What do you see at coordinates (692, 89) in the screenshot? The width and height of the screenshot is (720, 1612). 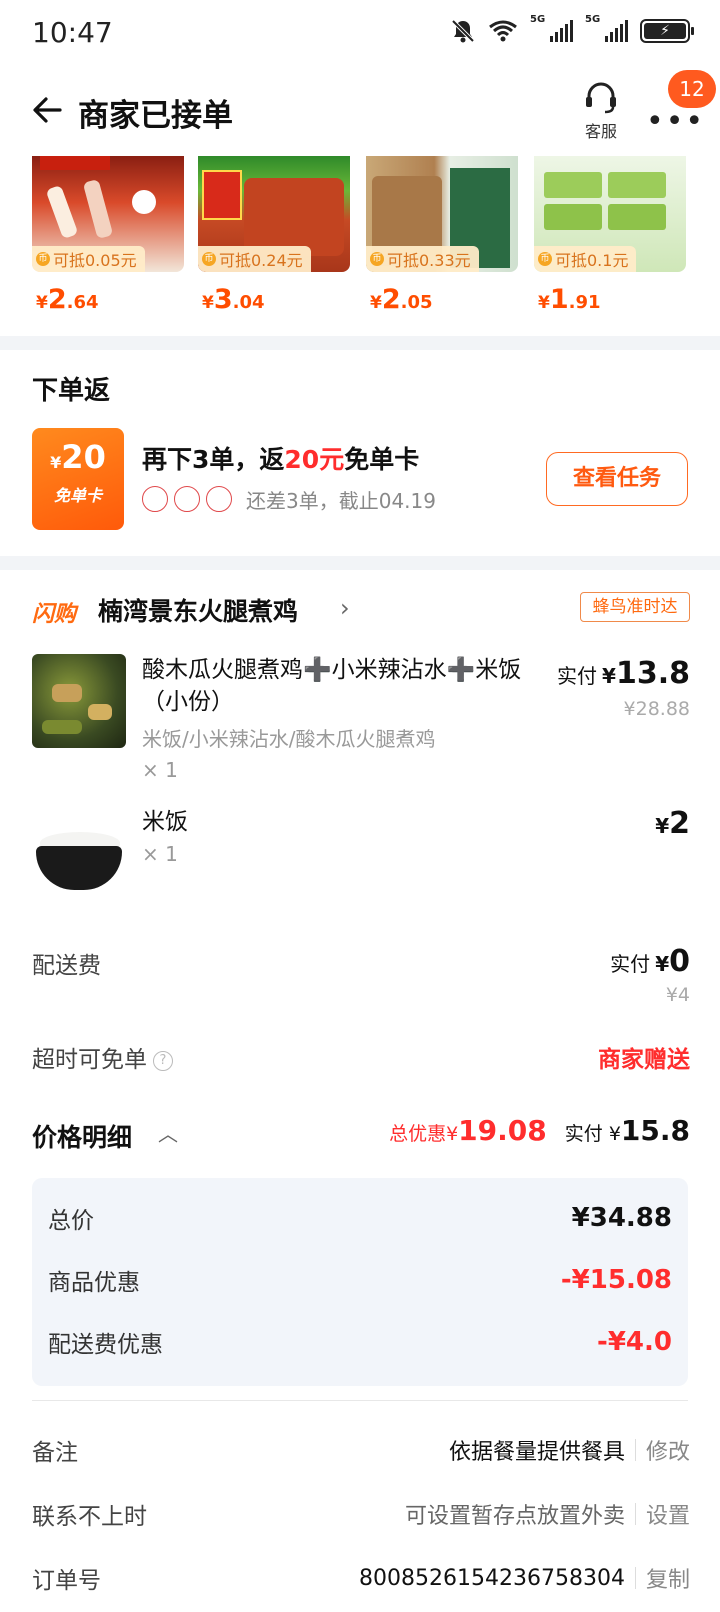 I see `notification-badge: 12` at bounding box center [692, 89].